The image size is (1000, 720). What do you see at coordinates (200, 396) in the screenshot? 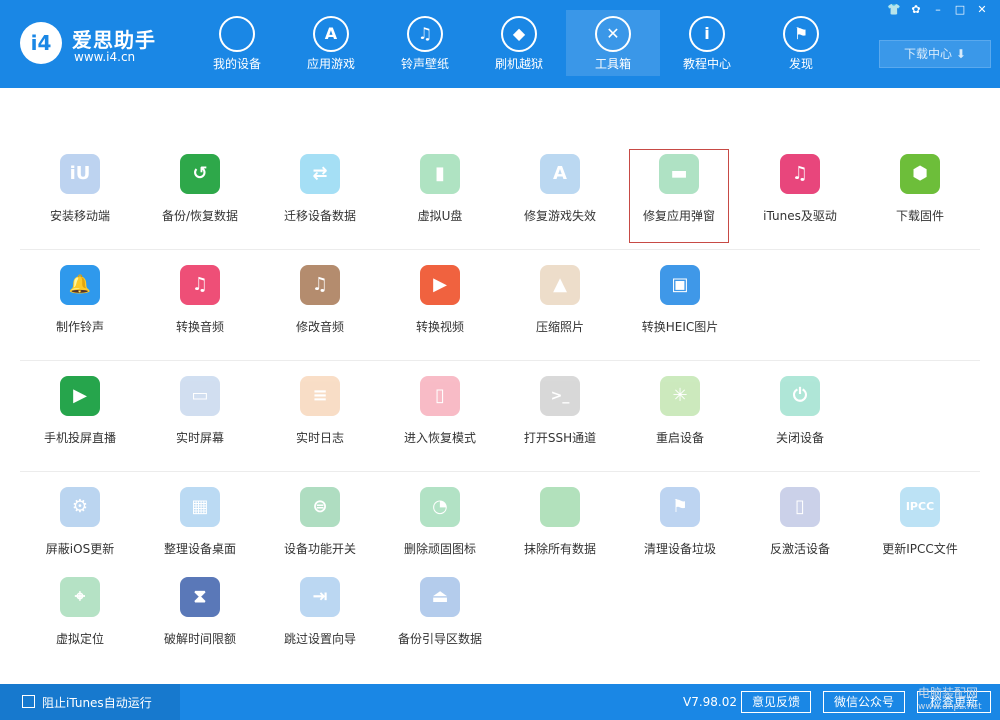
I see `monitor-icon: ▭` at bounding box center [200, 396].